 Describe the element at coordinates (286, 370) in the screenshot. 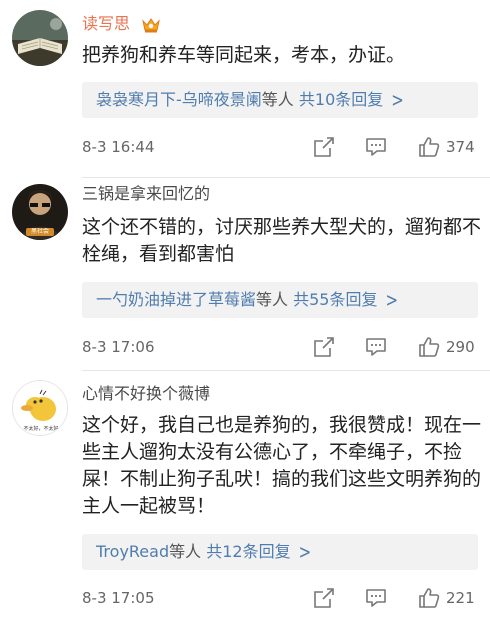

I see `divider` at that location.